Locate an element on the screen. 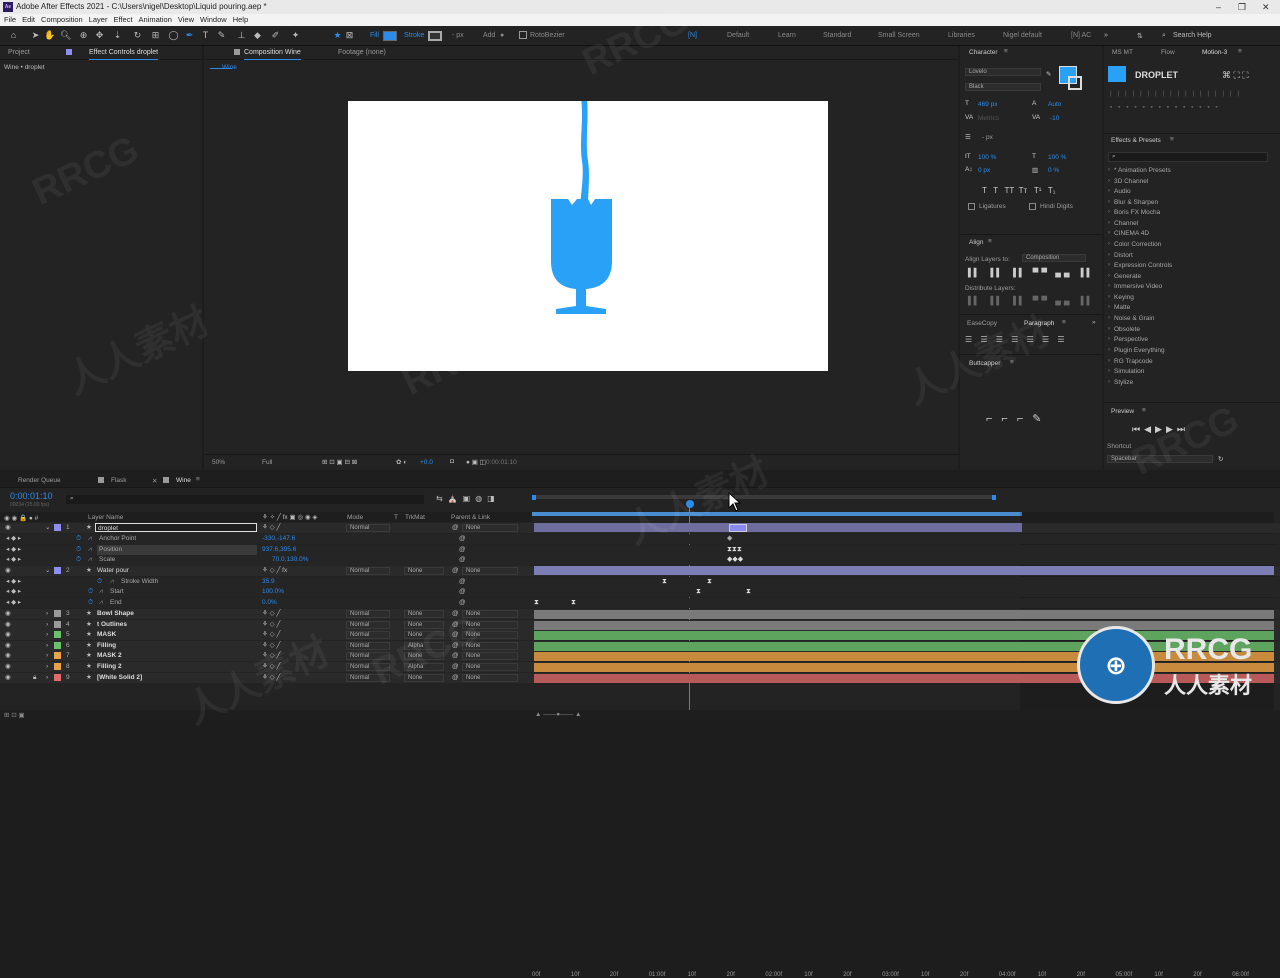  timeline-switch-icons: ⇆⛪▣◍◨ is located at coordinates (468, 498).